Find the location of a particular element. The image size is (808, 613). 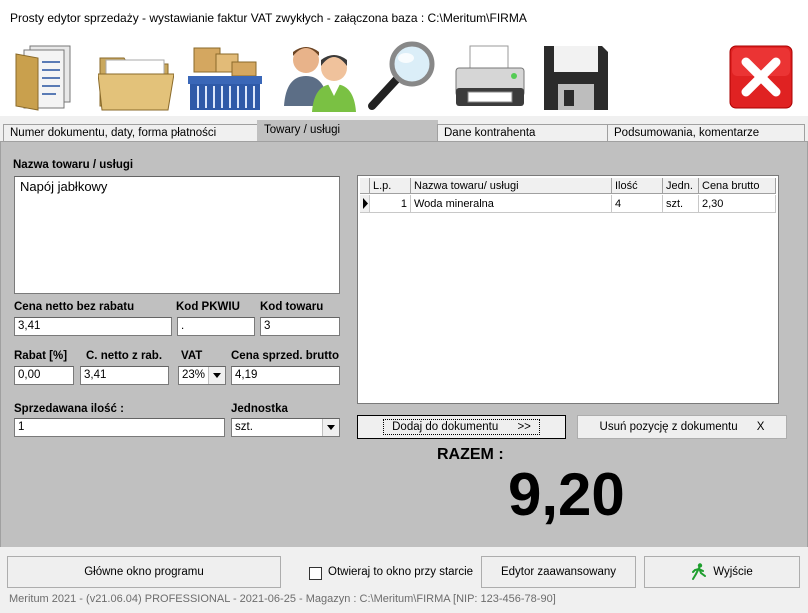

vat-select: 23% is located at coordinates (202, 375).